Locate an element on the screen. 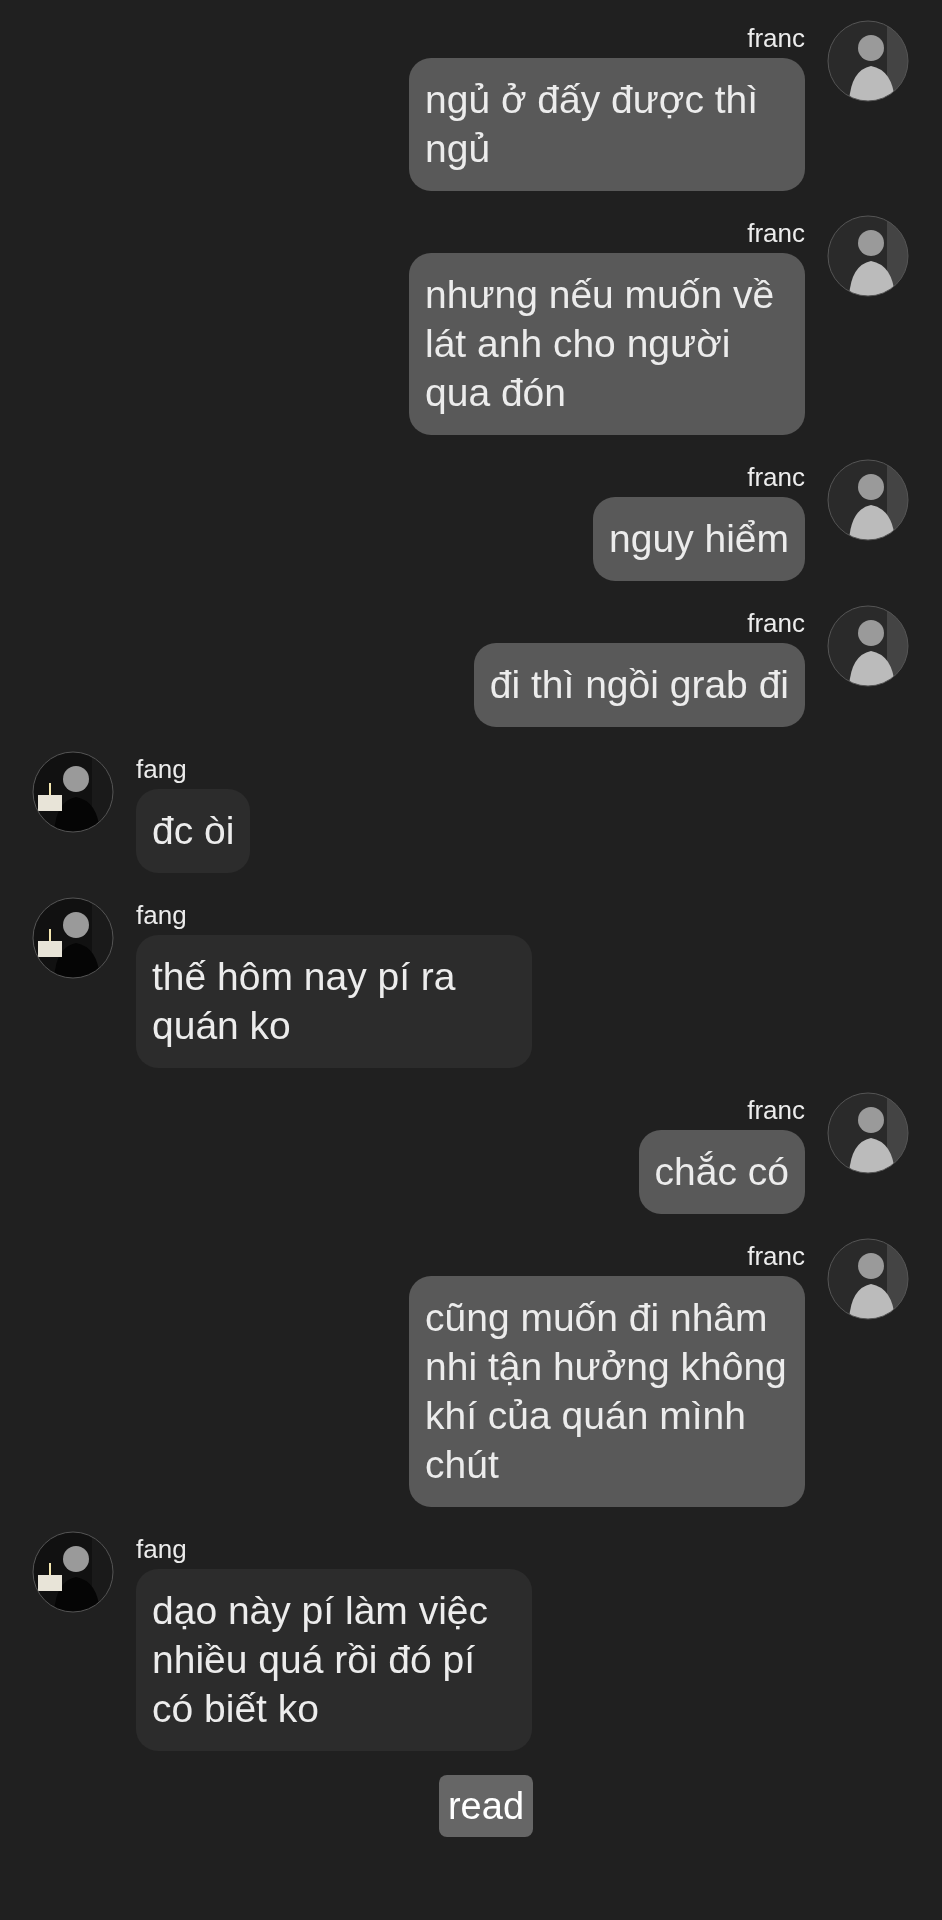 This screenshot has height=1920, width=942. read-receipt: read is located at coordinates (486, 1806).